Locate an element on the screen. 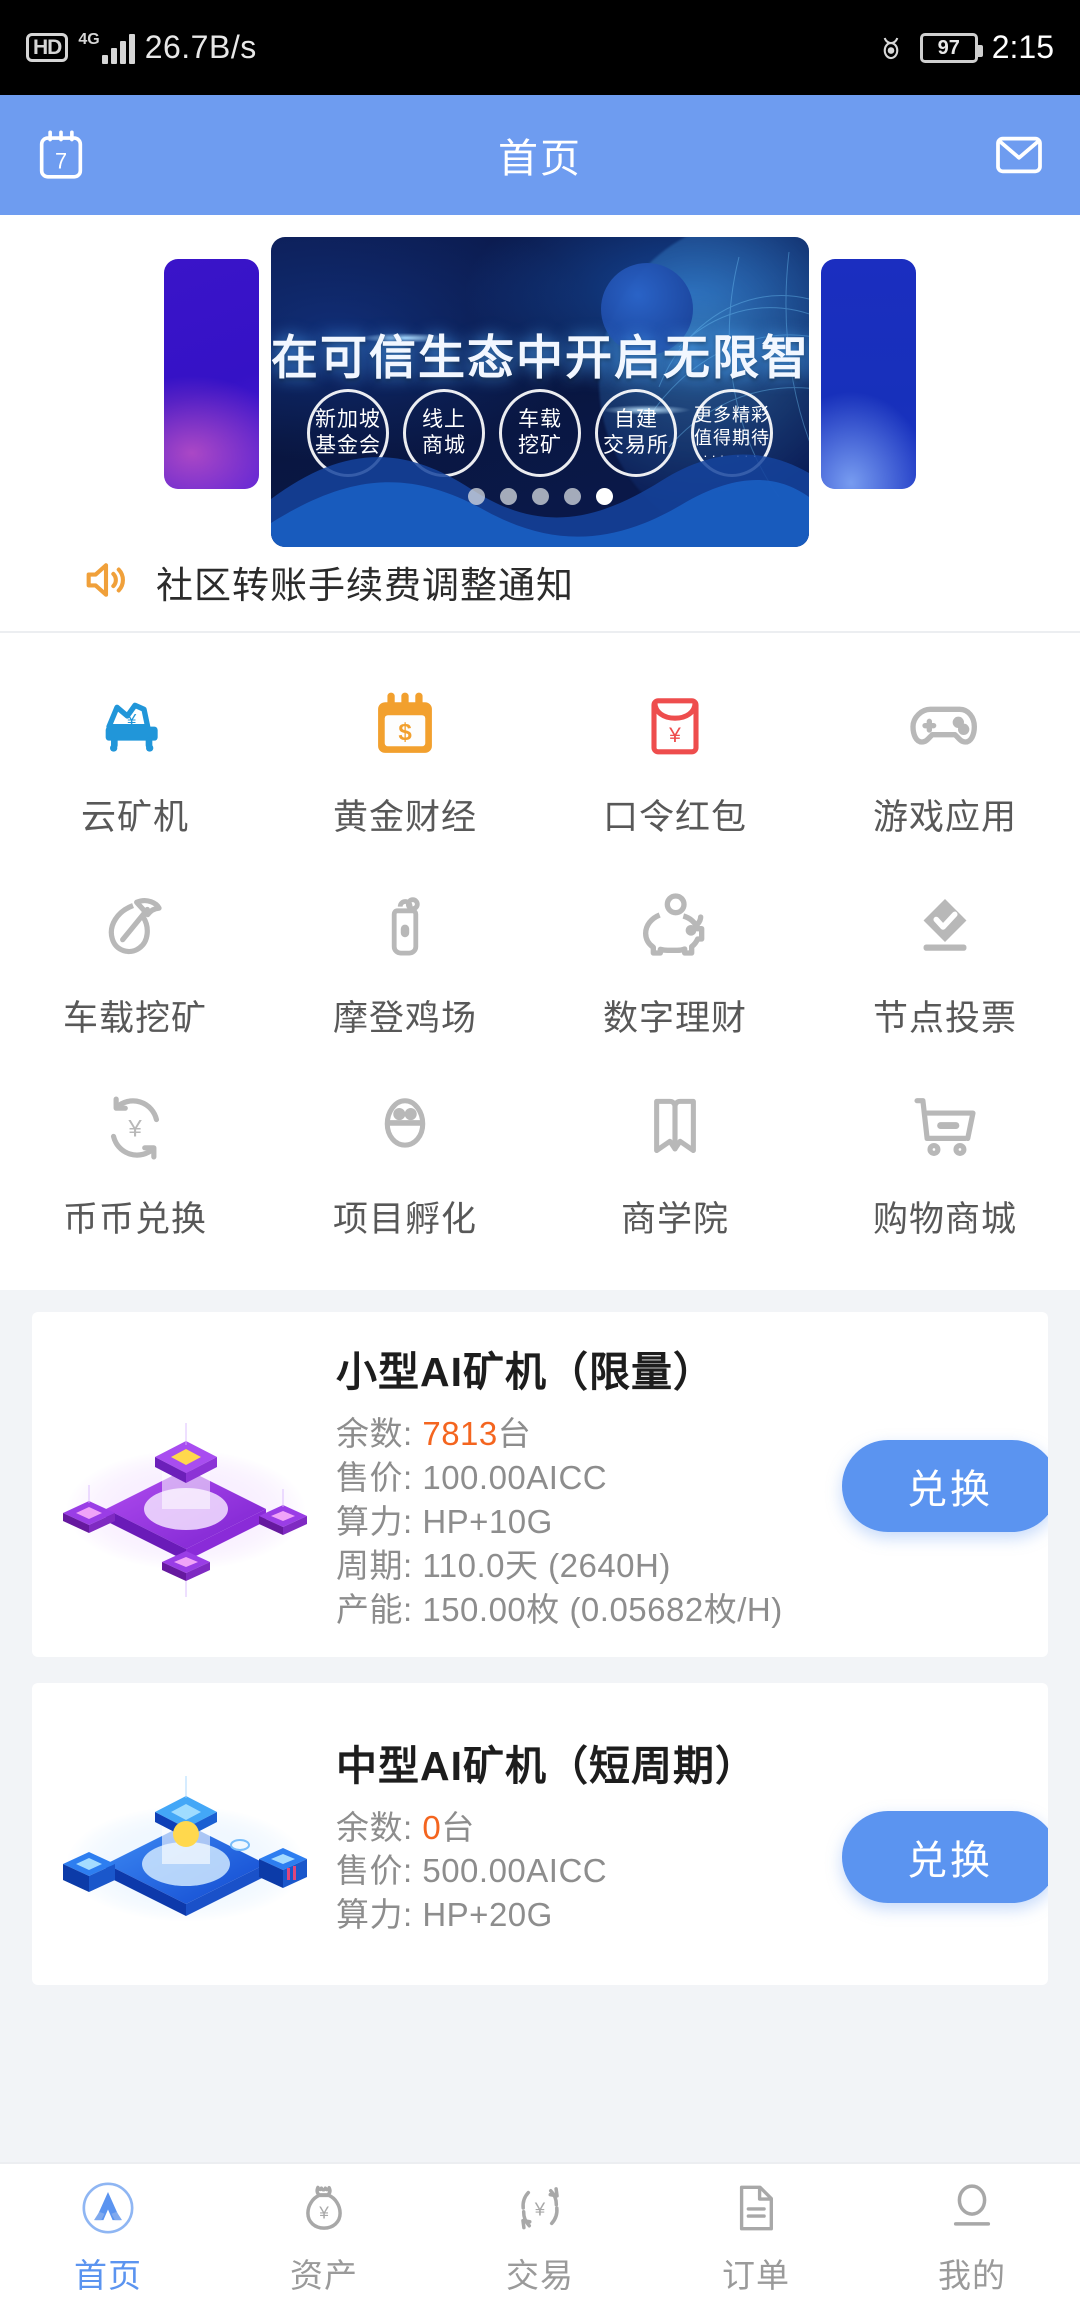  grid-item-label: 商学院 is located at coordinates (674, 1219).